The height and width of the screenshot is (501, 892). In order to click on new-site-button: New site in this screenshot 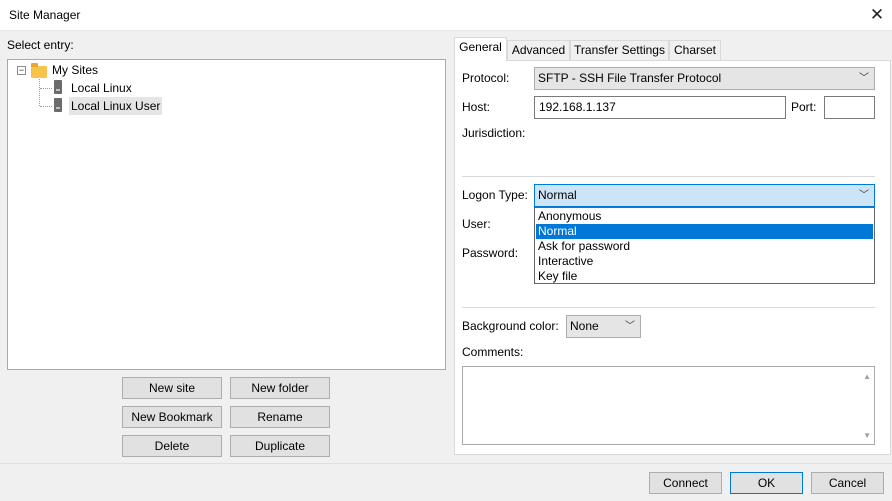, I will do `click(172, 388)`.